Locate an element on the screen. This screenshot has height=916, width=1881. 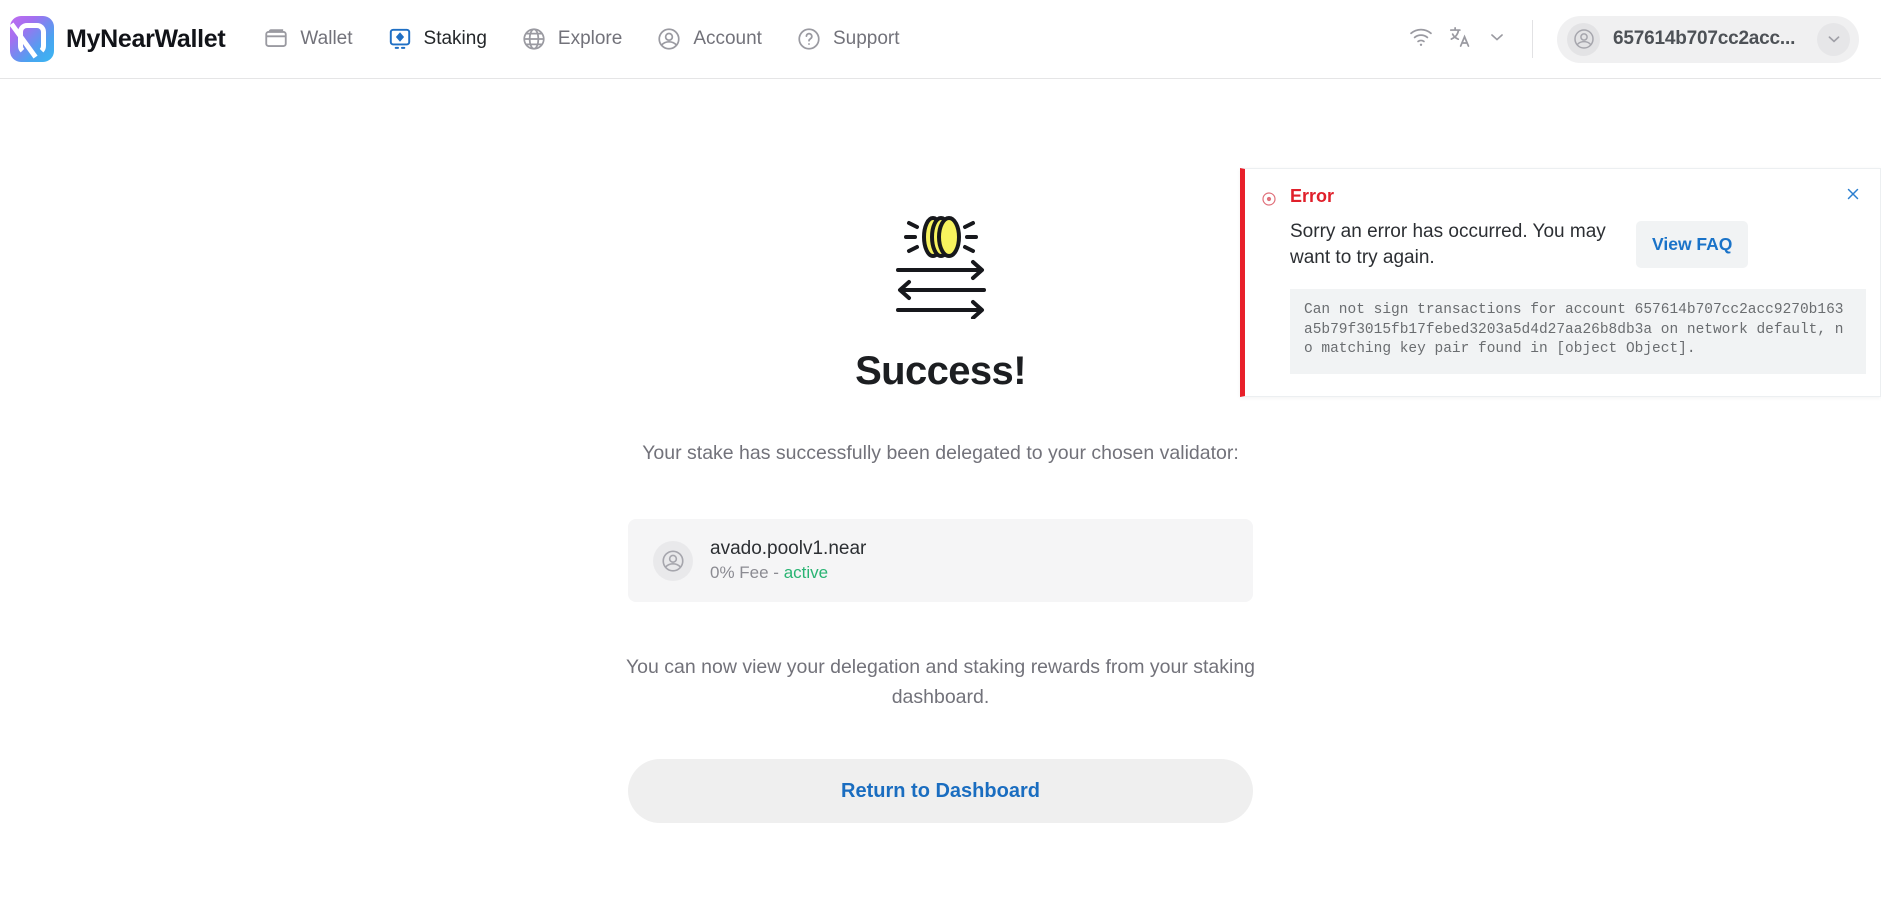
brand: MyNearWallet is located at coordinates (118, 39).